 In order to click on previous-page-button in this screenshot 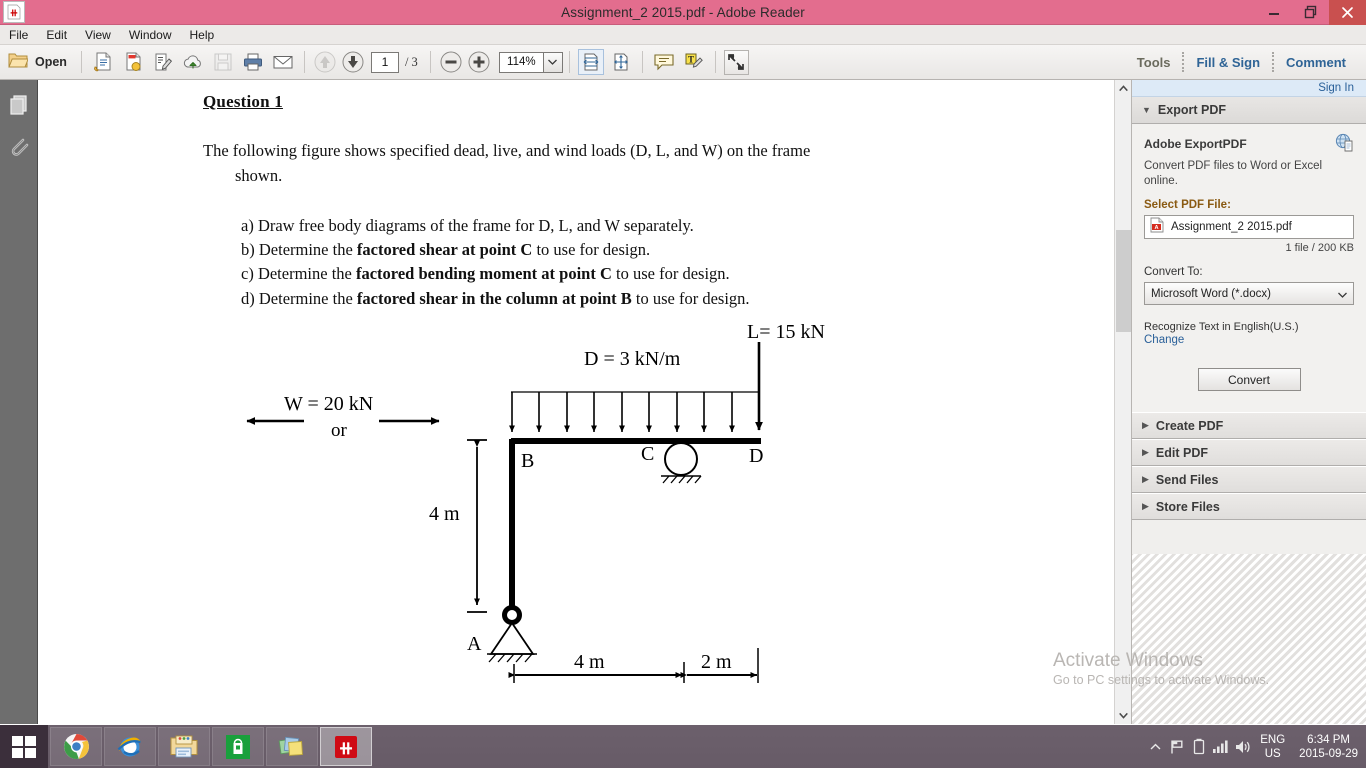, I will do `click(325, 62)`.